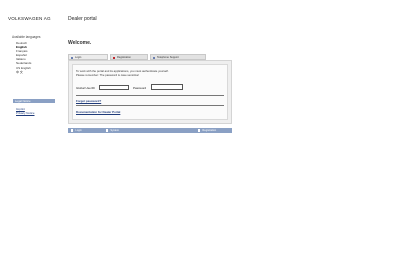 The image size is (400, 279). I want to click on bottom-system-label: System, so click(115, 130).